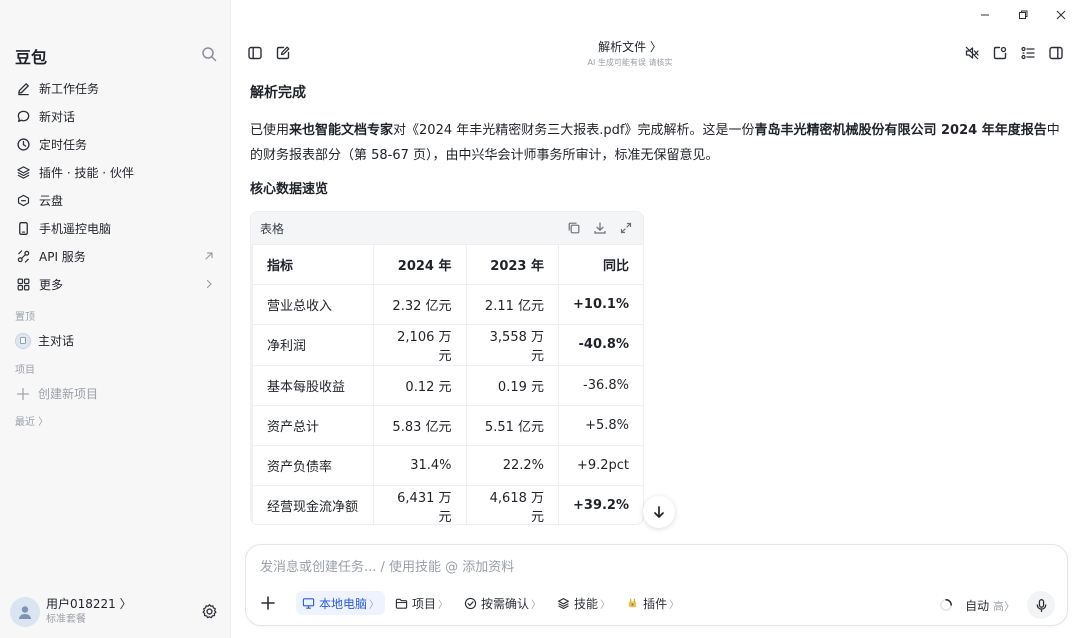  Describe the element at coordinates (209, 611) in the screenshot. I see `settings-gear-icon` at that location.